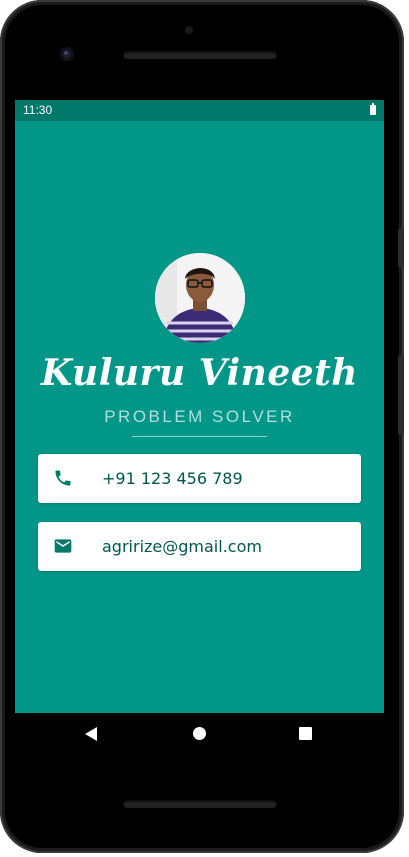  Describe the element at coordinates (373, 109) in the screenshot. I see `battery-icon` at that location.